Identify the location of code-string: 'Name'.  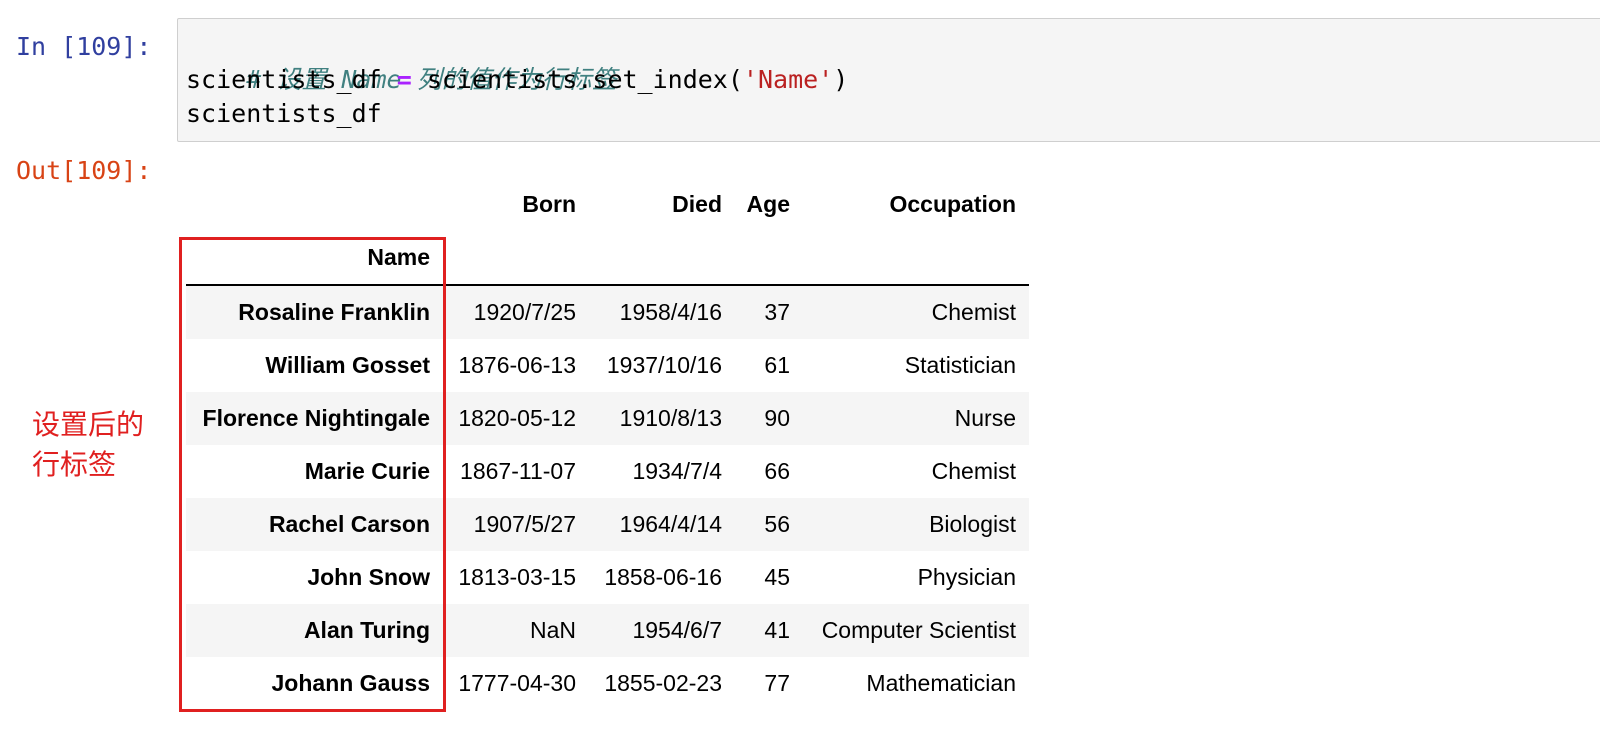
(788, 79).